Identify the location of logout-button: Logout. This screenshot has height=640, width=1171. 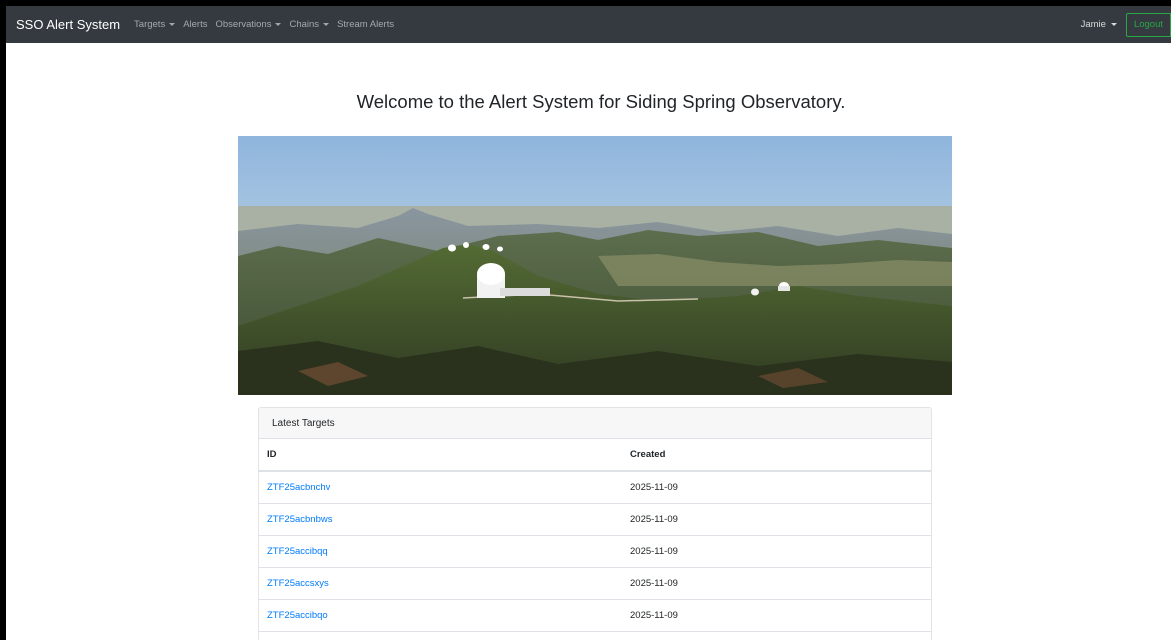
(1148, 24).